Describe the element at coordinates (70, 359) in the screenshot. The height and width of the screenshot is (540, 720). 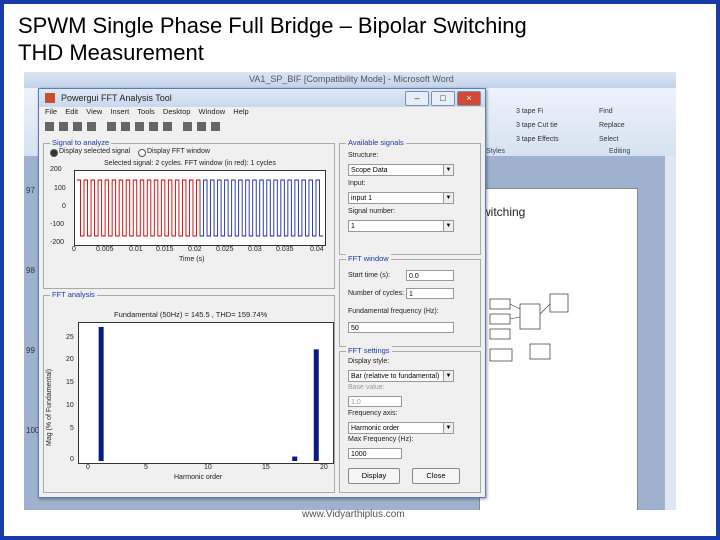
I see `analysis-ytick: 20` at that location.